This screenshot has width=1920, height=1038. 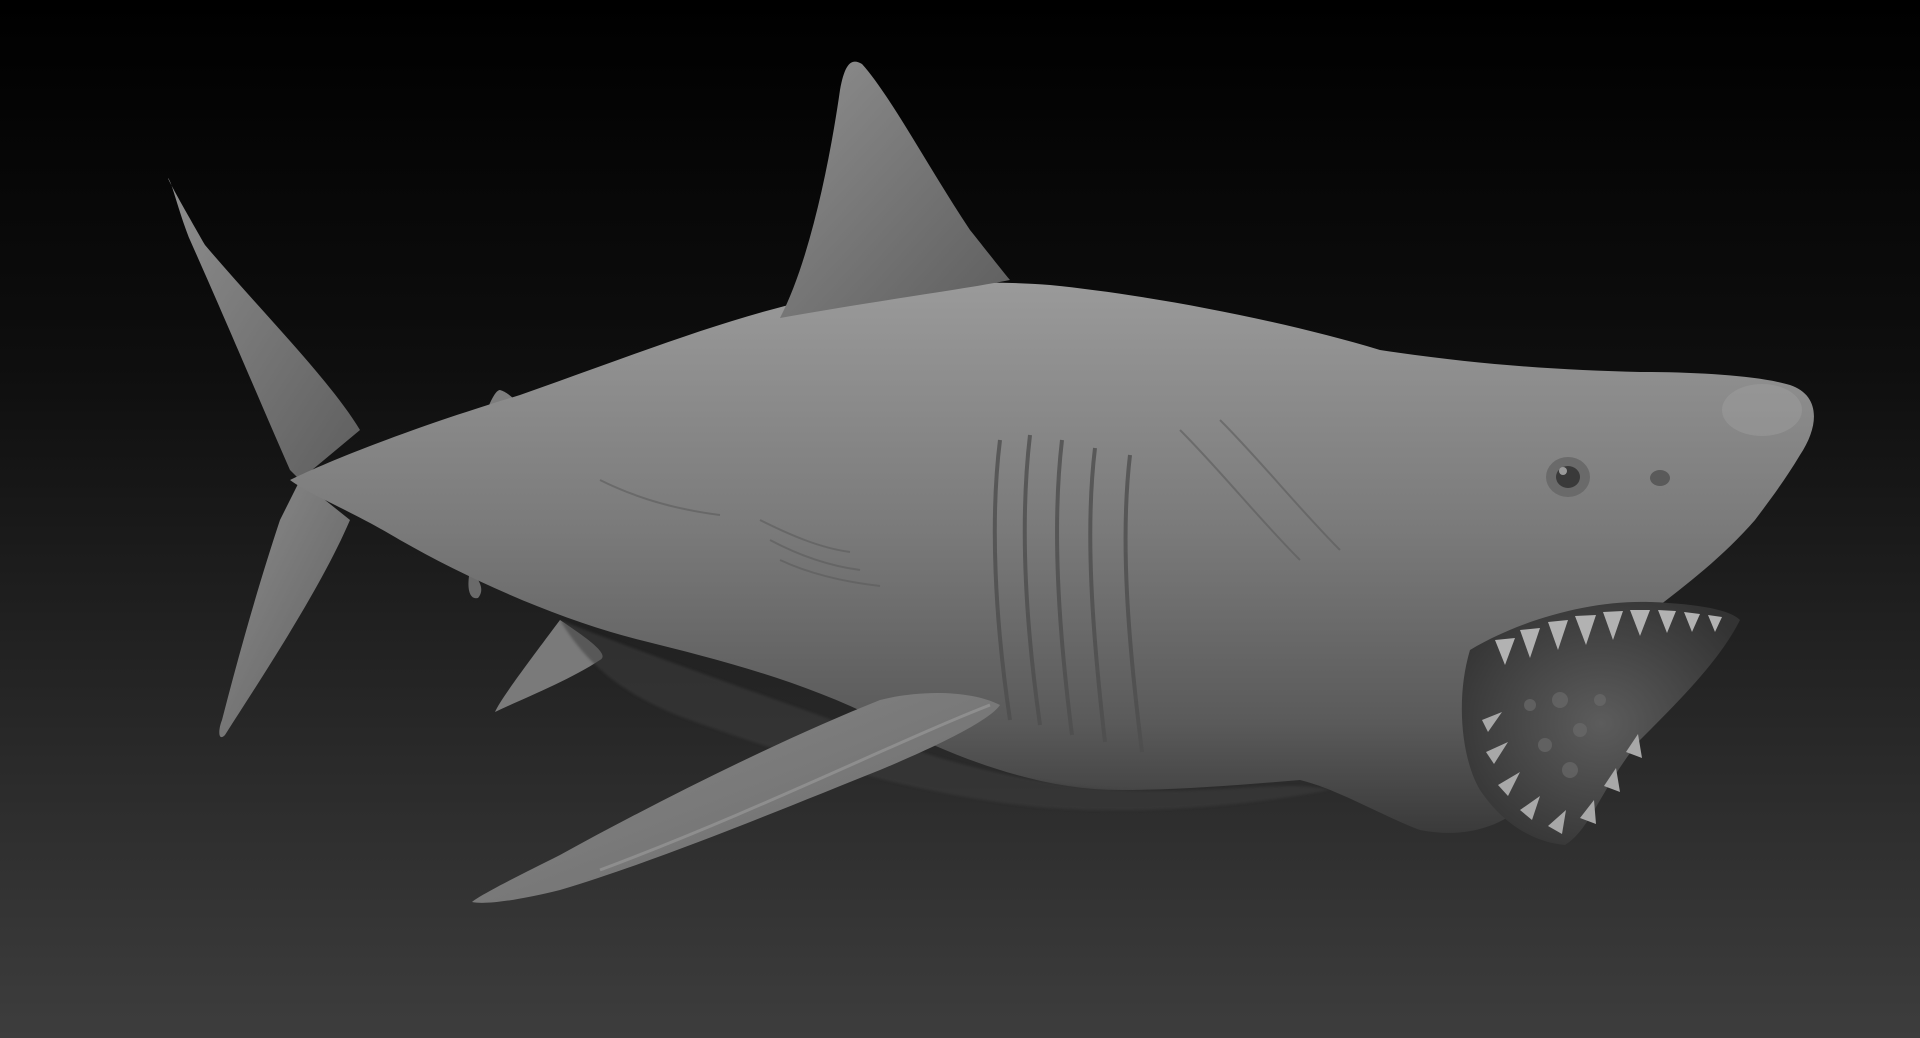 I want to click on snout-highlight, so click(x=1762, y=410).